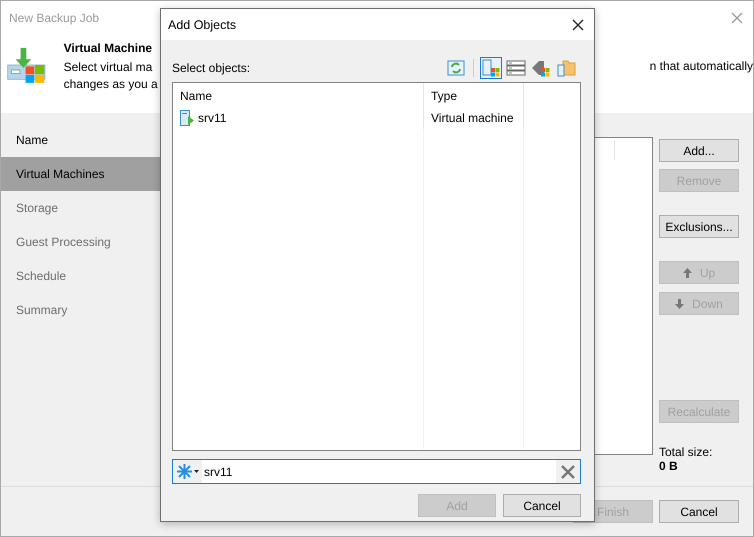 The width and height of the screenshot is (754, 537). I want to click on search-input: srv11, so click(379, 472).